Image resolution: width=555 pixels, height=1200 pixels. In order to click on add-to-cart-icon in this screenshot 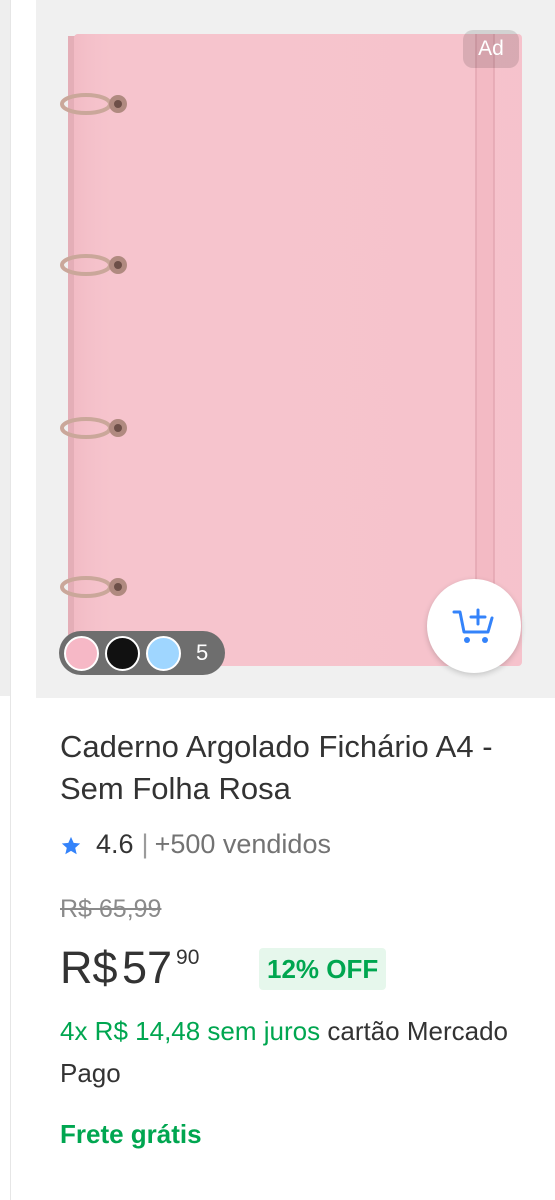, I will do `click(473, 625)`.